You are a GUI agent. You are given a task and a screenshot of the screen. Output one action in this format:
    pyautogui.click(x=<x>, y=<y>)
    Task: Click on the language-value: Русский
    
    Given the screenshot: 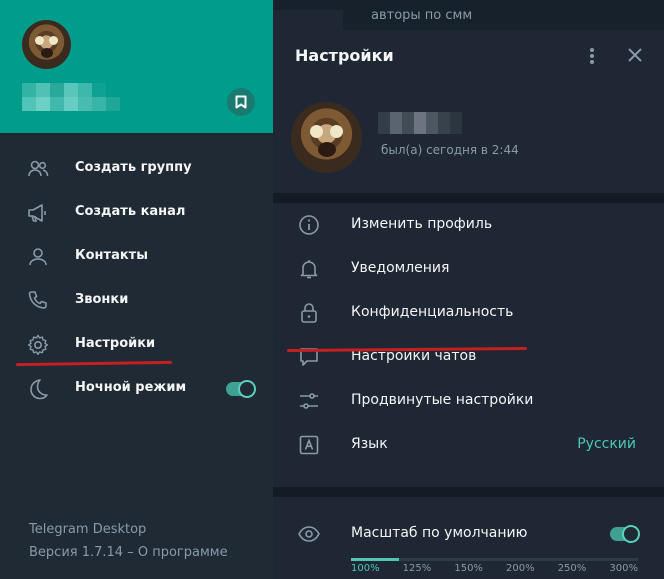 What is the action you would take?
    pyautogui.click(x=606, y=444)
    